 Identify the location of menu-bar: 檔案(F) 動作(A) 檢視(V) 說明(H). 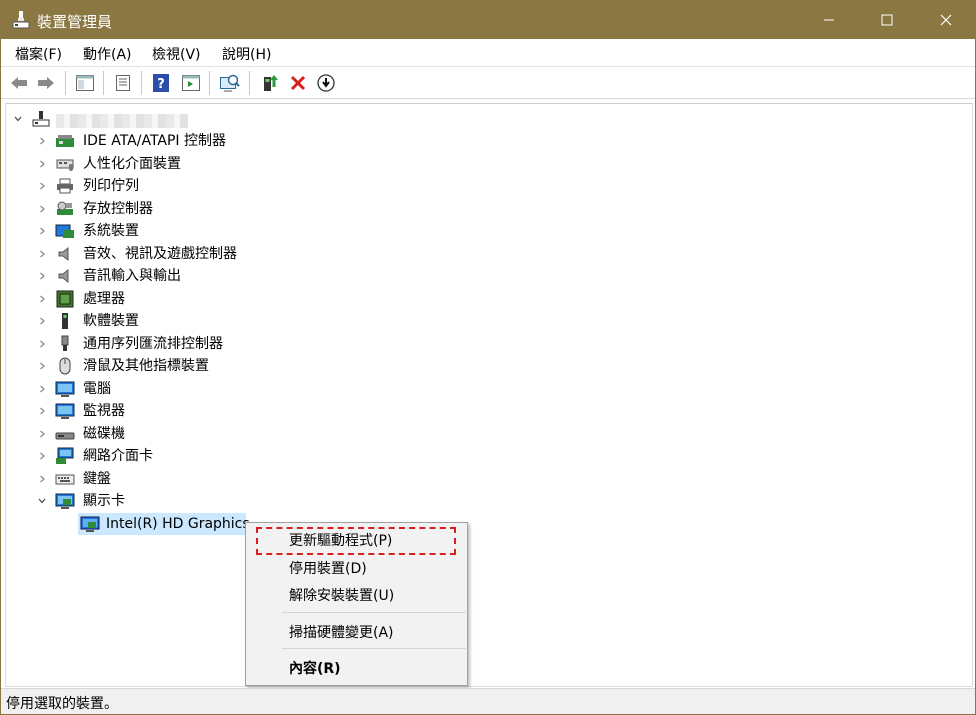
(488, 53).